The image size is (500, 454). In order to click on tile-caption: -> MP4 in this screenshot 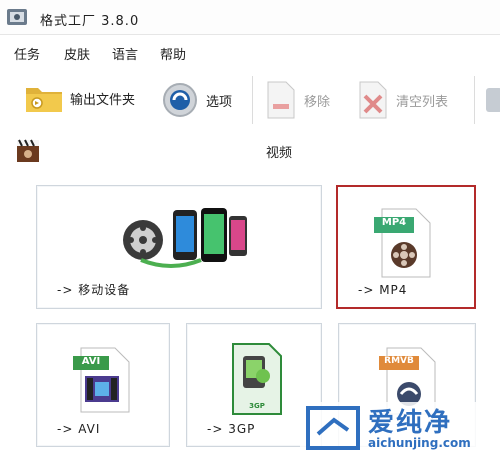, I will do `click(383, 290)`.